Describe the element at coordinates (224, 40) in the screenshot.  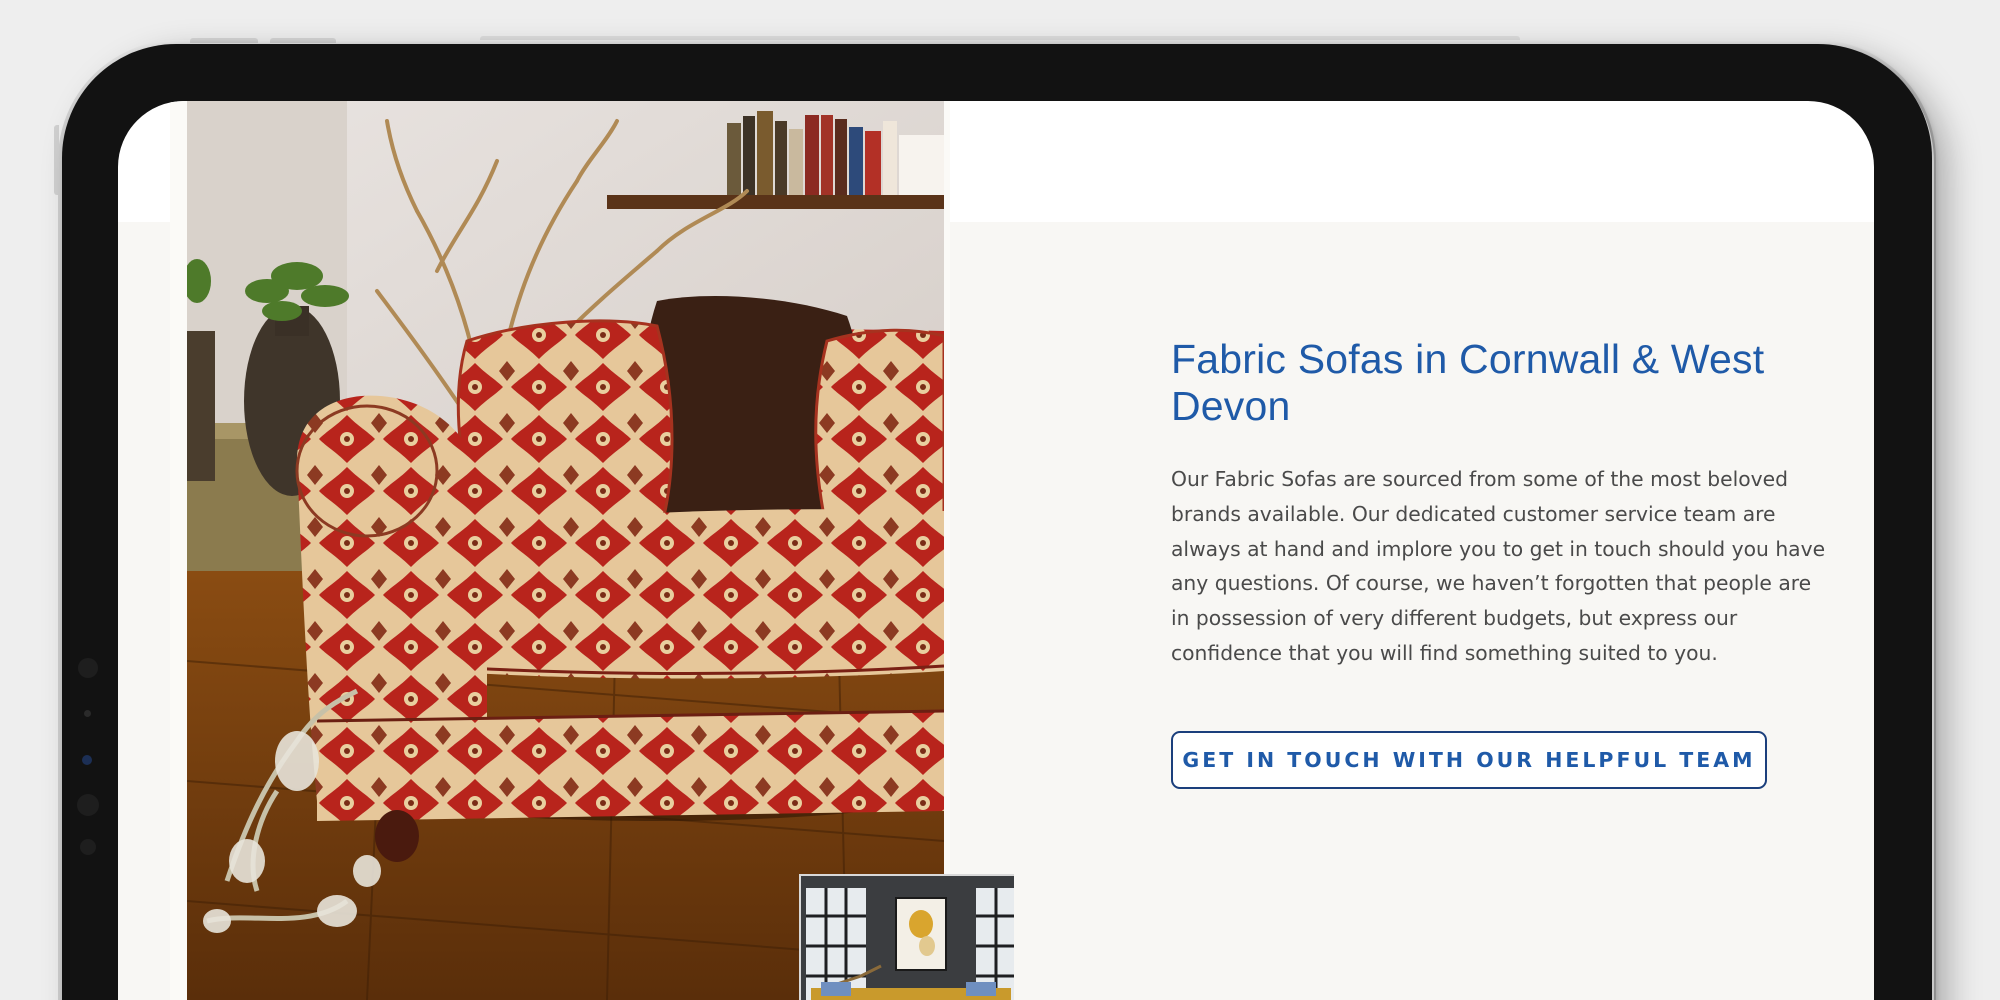
I see `volume-up-button` at that location.